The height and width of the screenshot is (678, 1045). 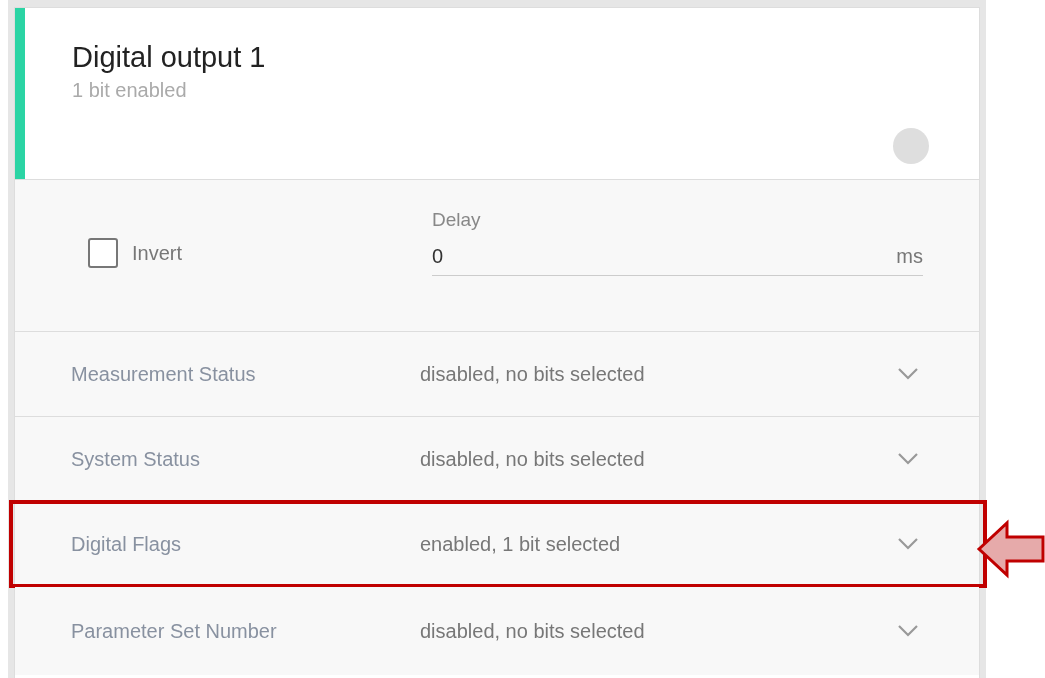 What do you see at coordinates (157, 253) in the screenshot?
I see `checkbox-label: Invert` at bounding box center [157, 253].